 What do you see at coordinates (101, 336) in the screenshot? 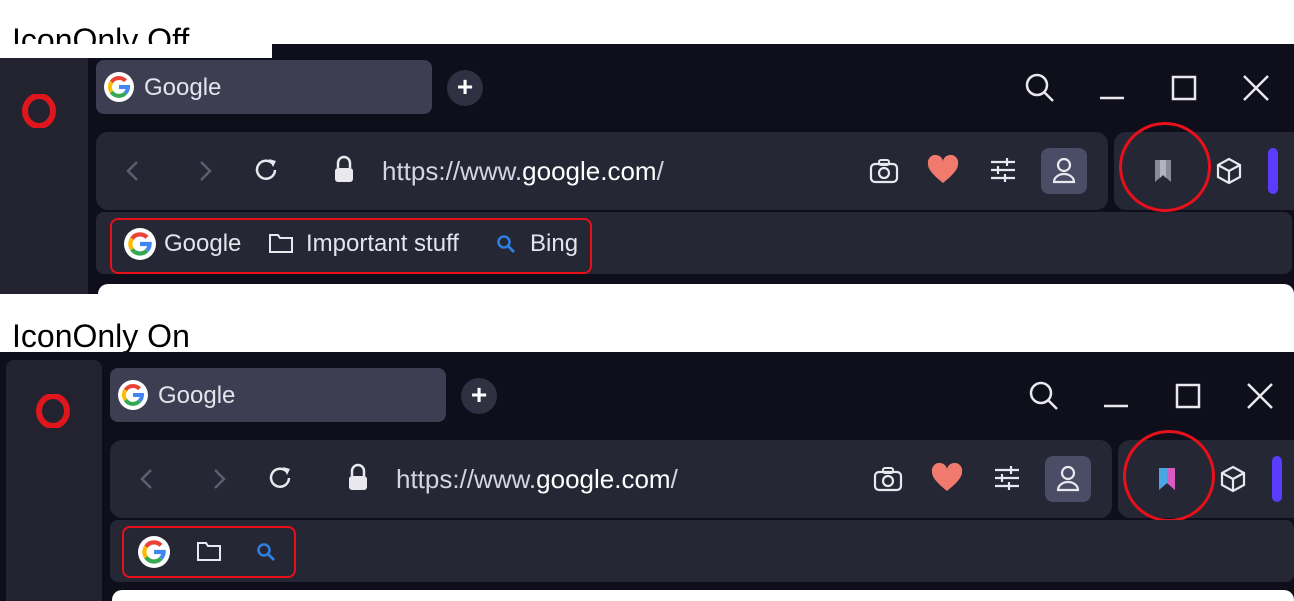
I see `caption-icononly-on: IconOnly On` at bounding box center [101, 336].